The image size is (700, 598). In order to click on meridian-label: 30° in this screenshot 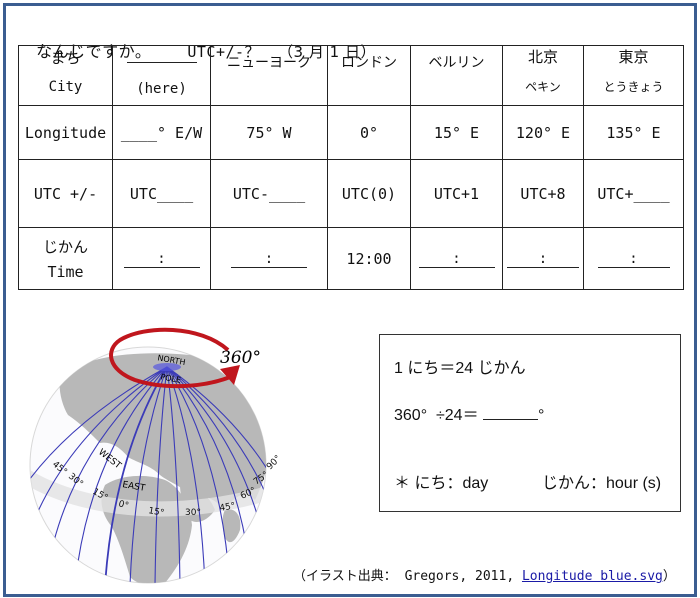, I will do `click(193, 513)`.